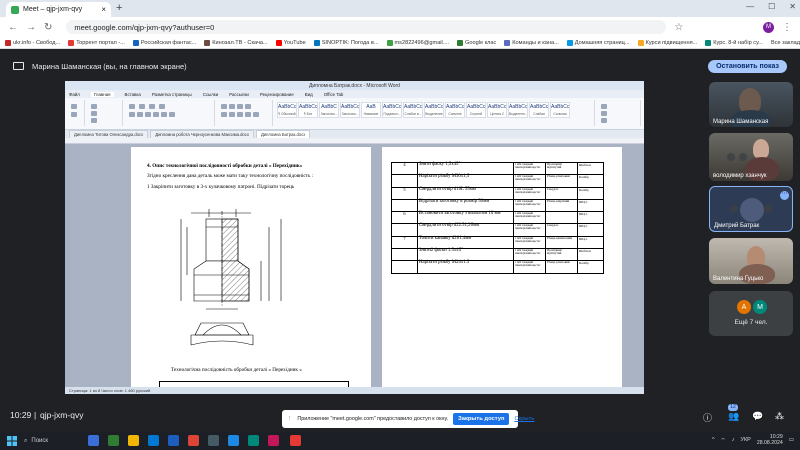  What do you see at coordinates (51, 441) in the screenshot?
I see `taskbar-search: ⌕ Поиск` at bounding box center [51, 441].